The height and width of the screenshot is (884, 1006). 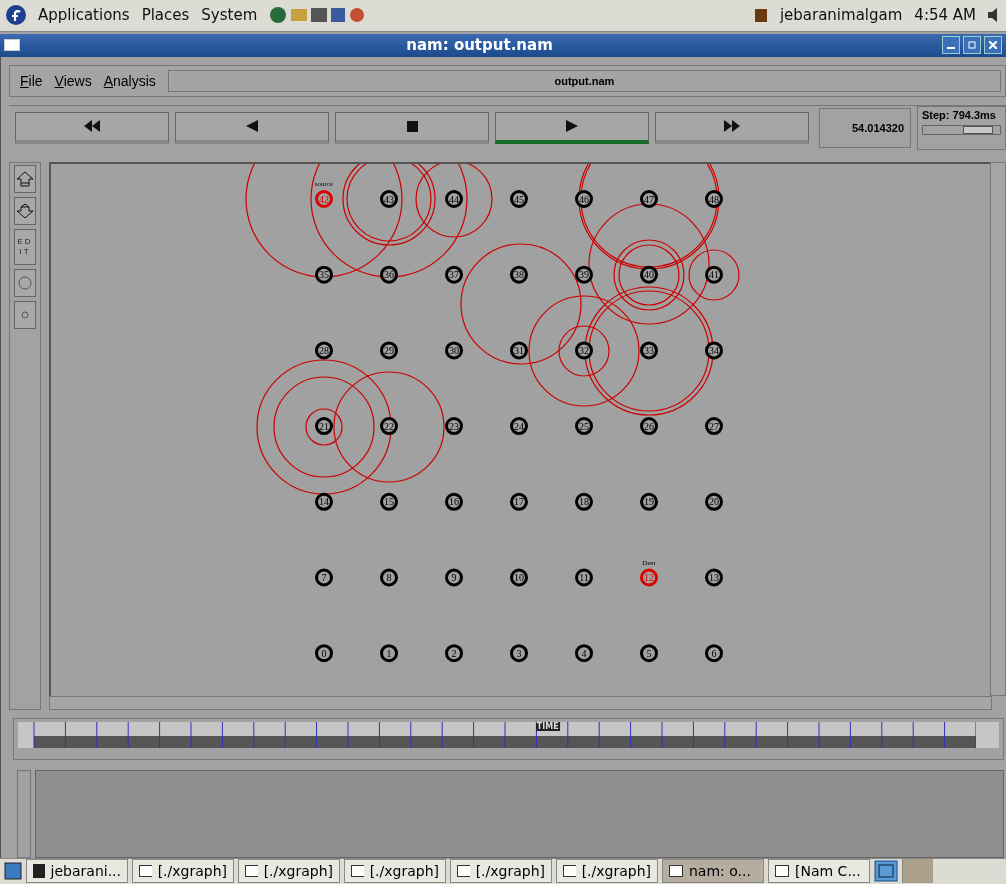 What do you see at coordinates (324, 350) in the screenshot?
I see `network-node: 28` at bounding box center [324, 350].